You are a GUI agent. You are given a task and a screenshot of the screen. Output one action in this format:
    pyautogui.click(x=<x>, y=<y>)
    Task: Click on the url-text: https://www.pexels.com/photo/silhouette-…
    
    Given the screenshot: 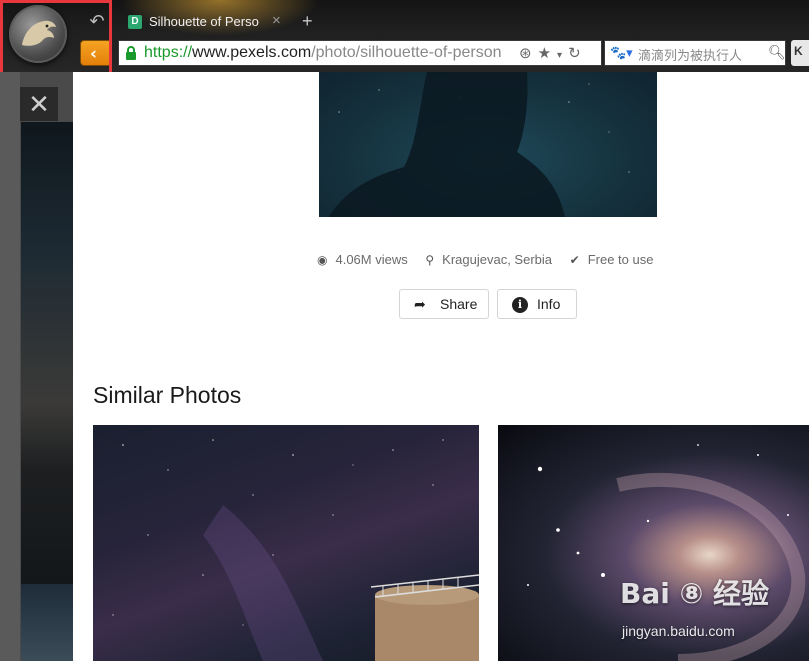 What is the action you would take?
    pyautogui.click(x=331, y=53)
    